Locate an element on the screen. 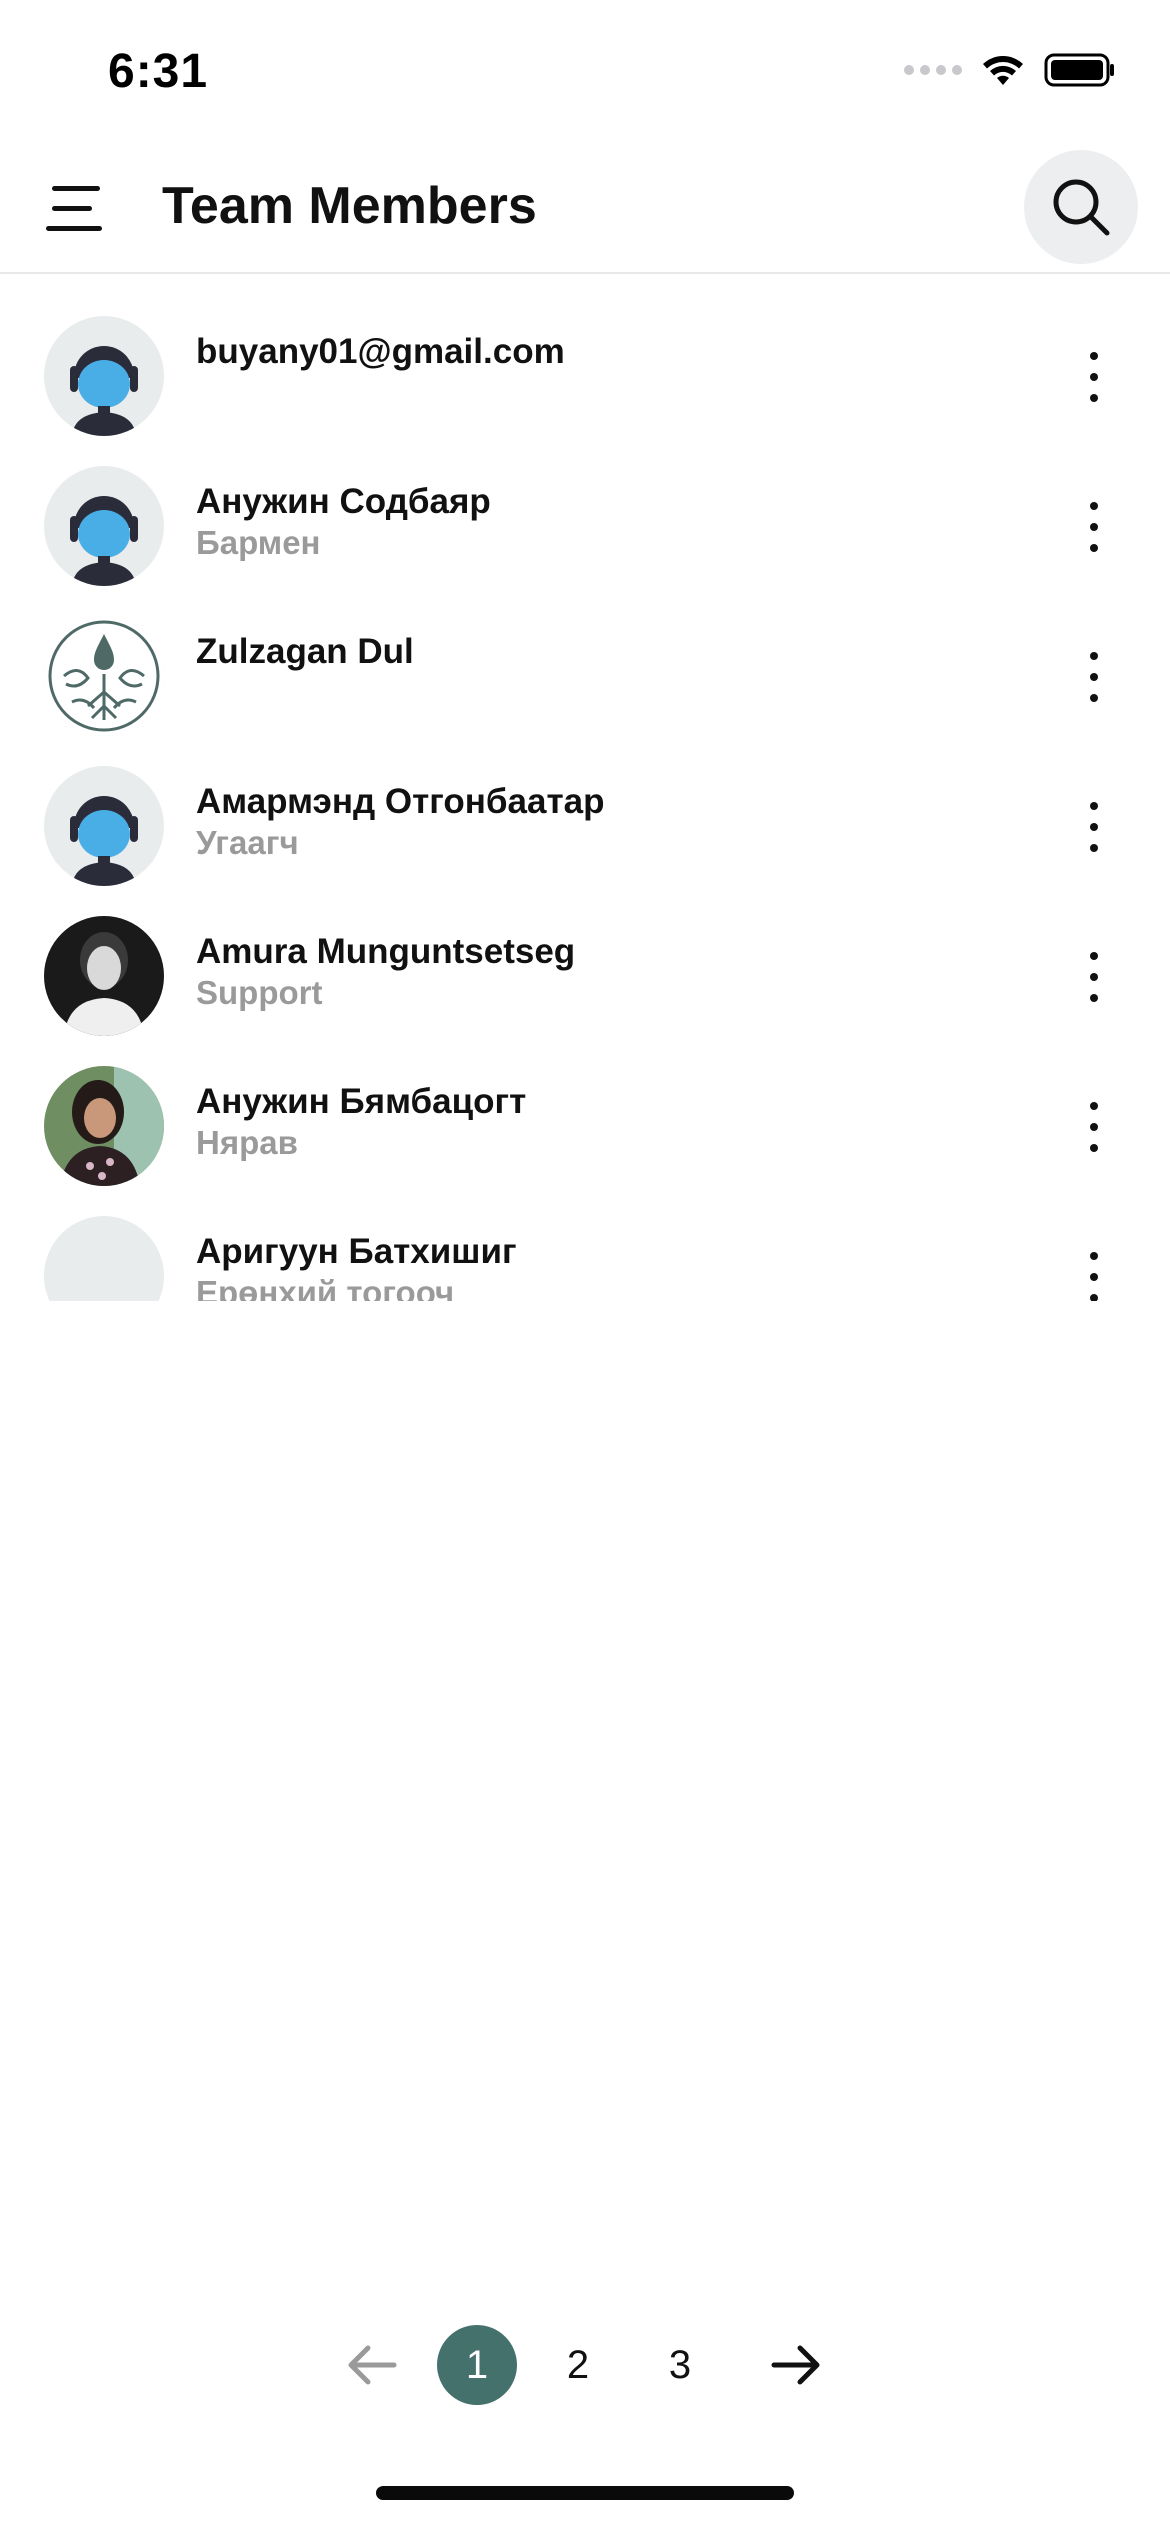 This screenshot has width=1170, height=2532. member-name: Amura Munguntsetseg is located at coordinates (386, 951).